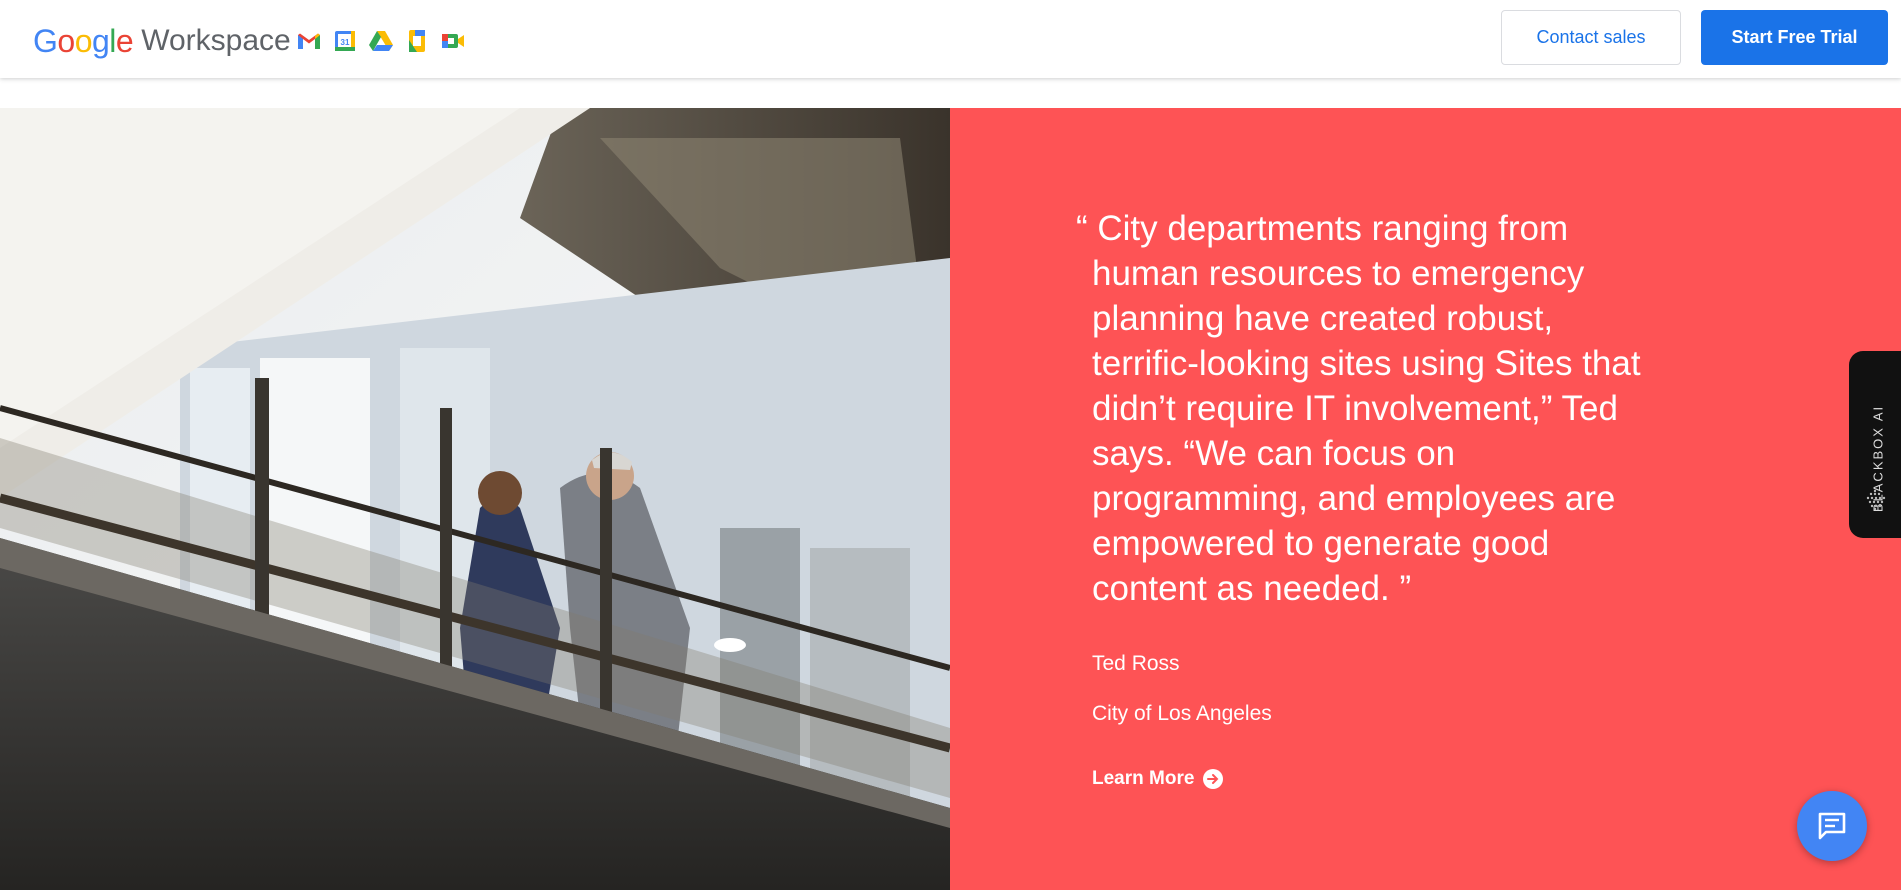 Image resolution: width=1901 pixels, height=890 pixels. I want to click on chat-bubble-icon, so click(1832, 826).